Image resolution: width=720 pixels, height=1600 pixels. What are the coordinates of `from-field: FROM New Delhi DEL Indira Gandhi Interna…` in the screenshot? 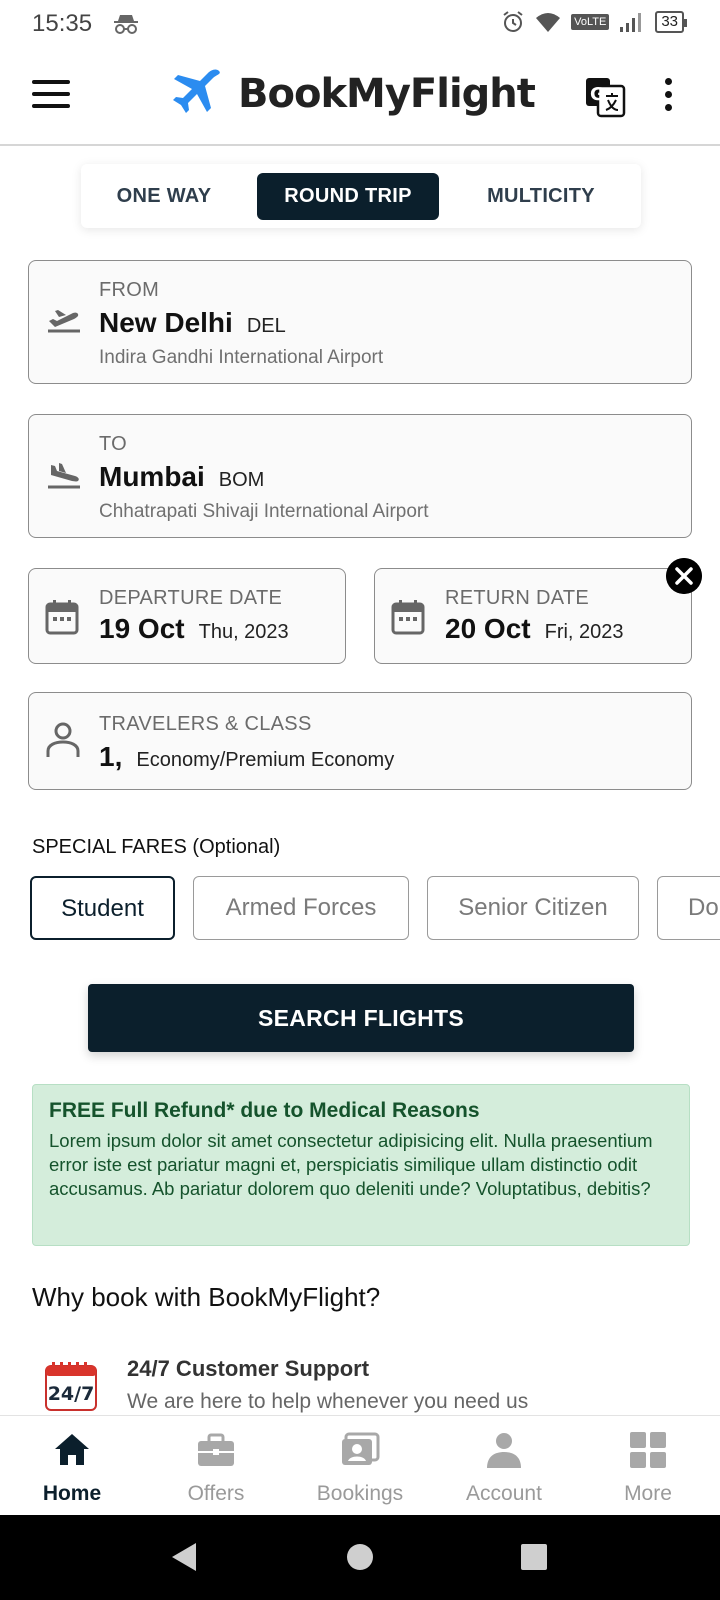 It's located at (360, 322).